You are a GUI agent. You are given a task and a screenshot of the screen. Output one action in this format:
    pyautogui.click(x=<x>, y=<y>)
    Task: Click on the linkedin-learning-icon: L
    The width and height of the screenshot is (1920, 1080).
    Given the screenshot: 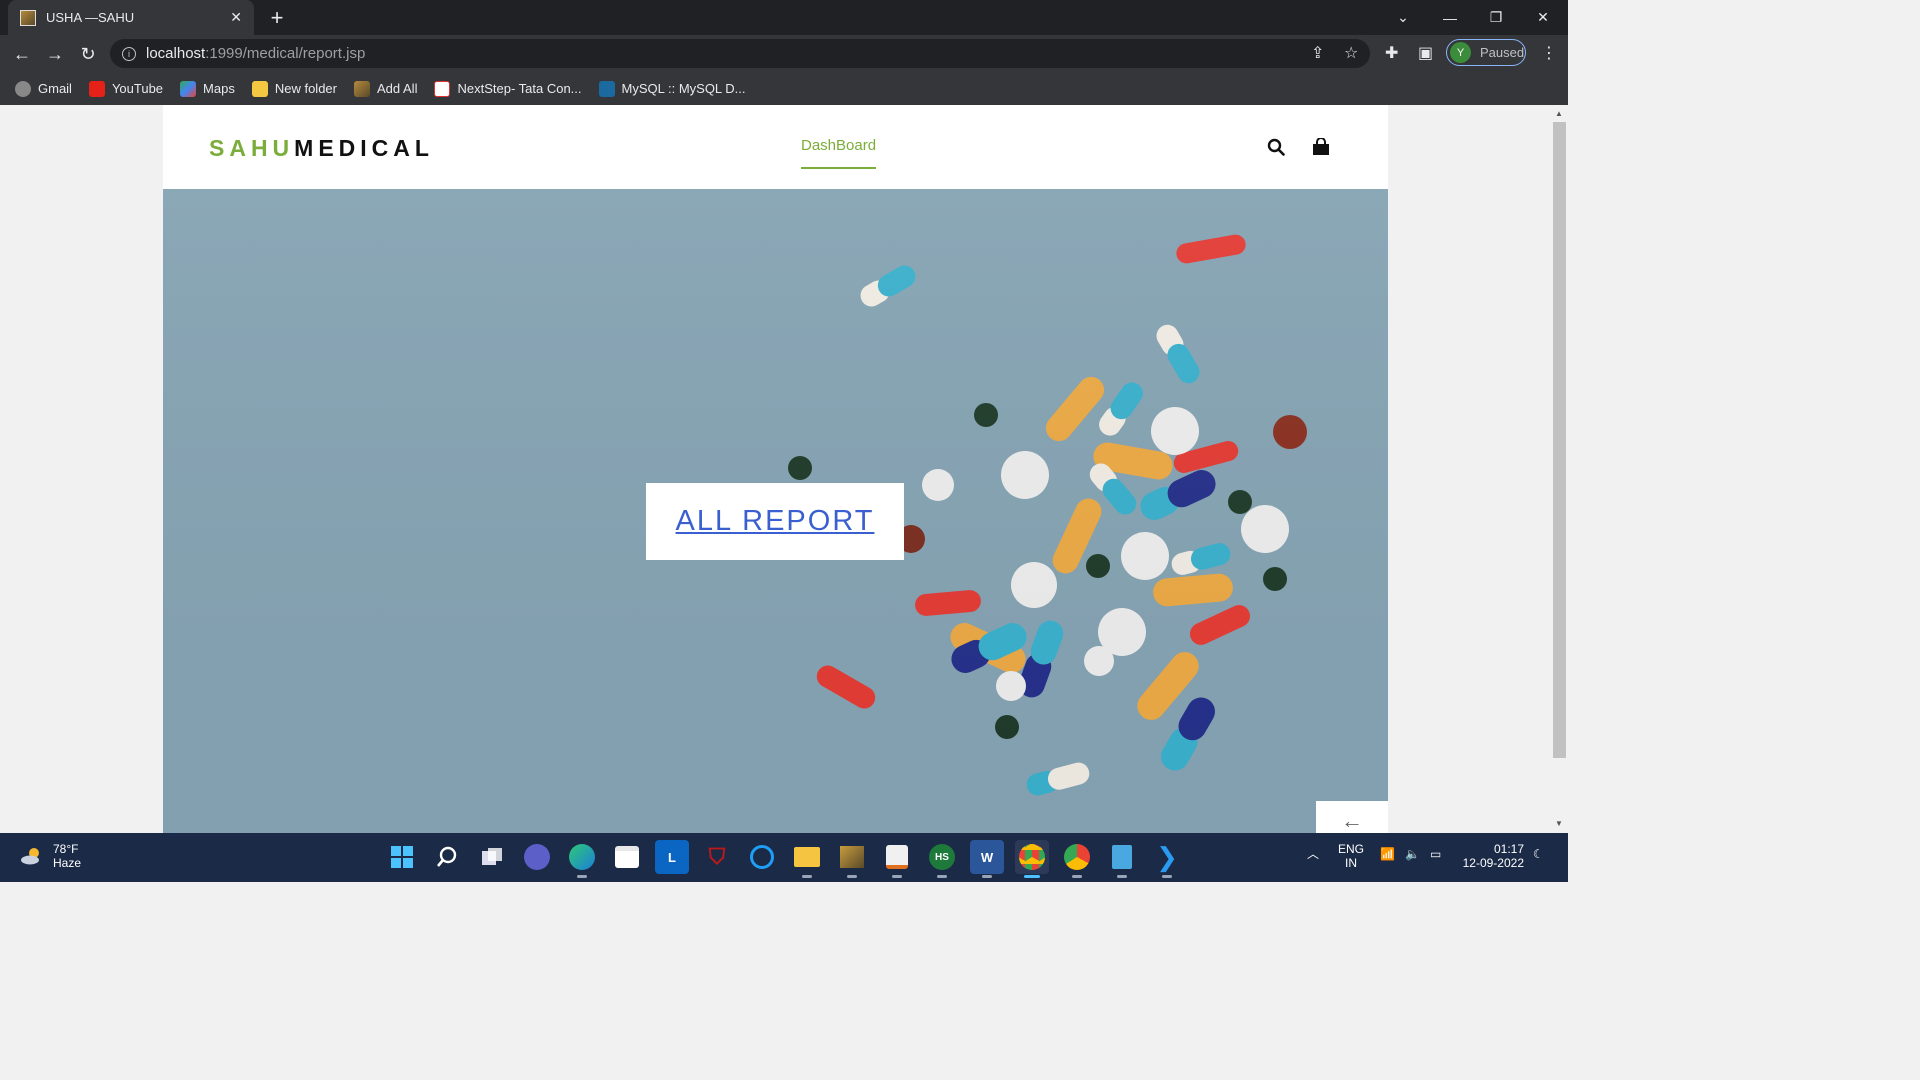 What is the action you would take?
    pyautogui.click(x=672, y=857)
    